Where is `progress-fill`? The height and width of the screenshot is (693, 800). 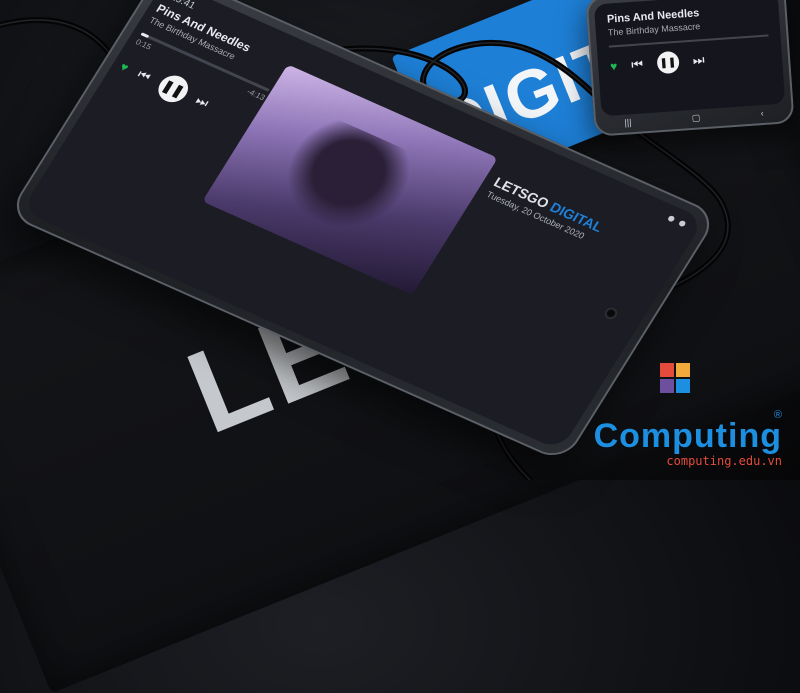 progress-fill is located at coordinates (145, 35).